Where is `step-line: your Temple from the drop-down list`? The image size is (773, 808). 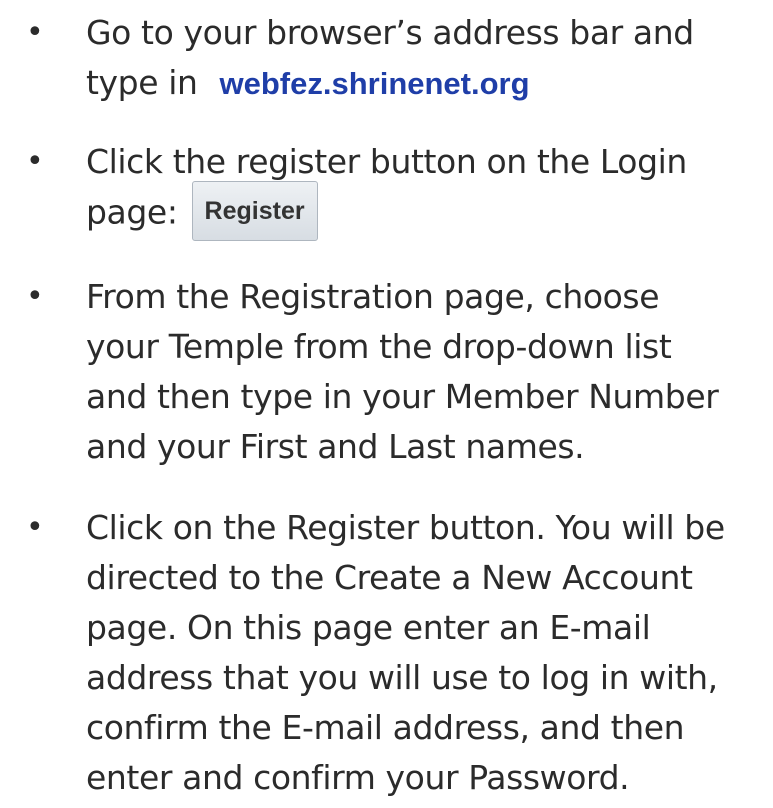 step-line: your Temple from the drop-down list is located at coordinates (379, 346).